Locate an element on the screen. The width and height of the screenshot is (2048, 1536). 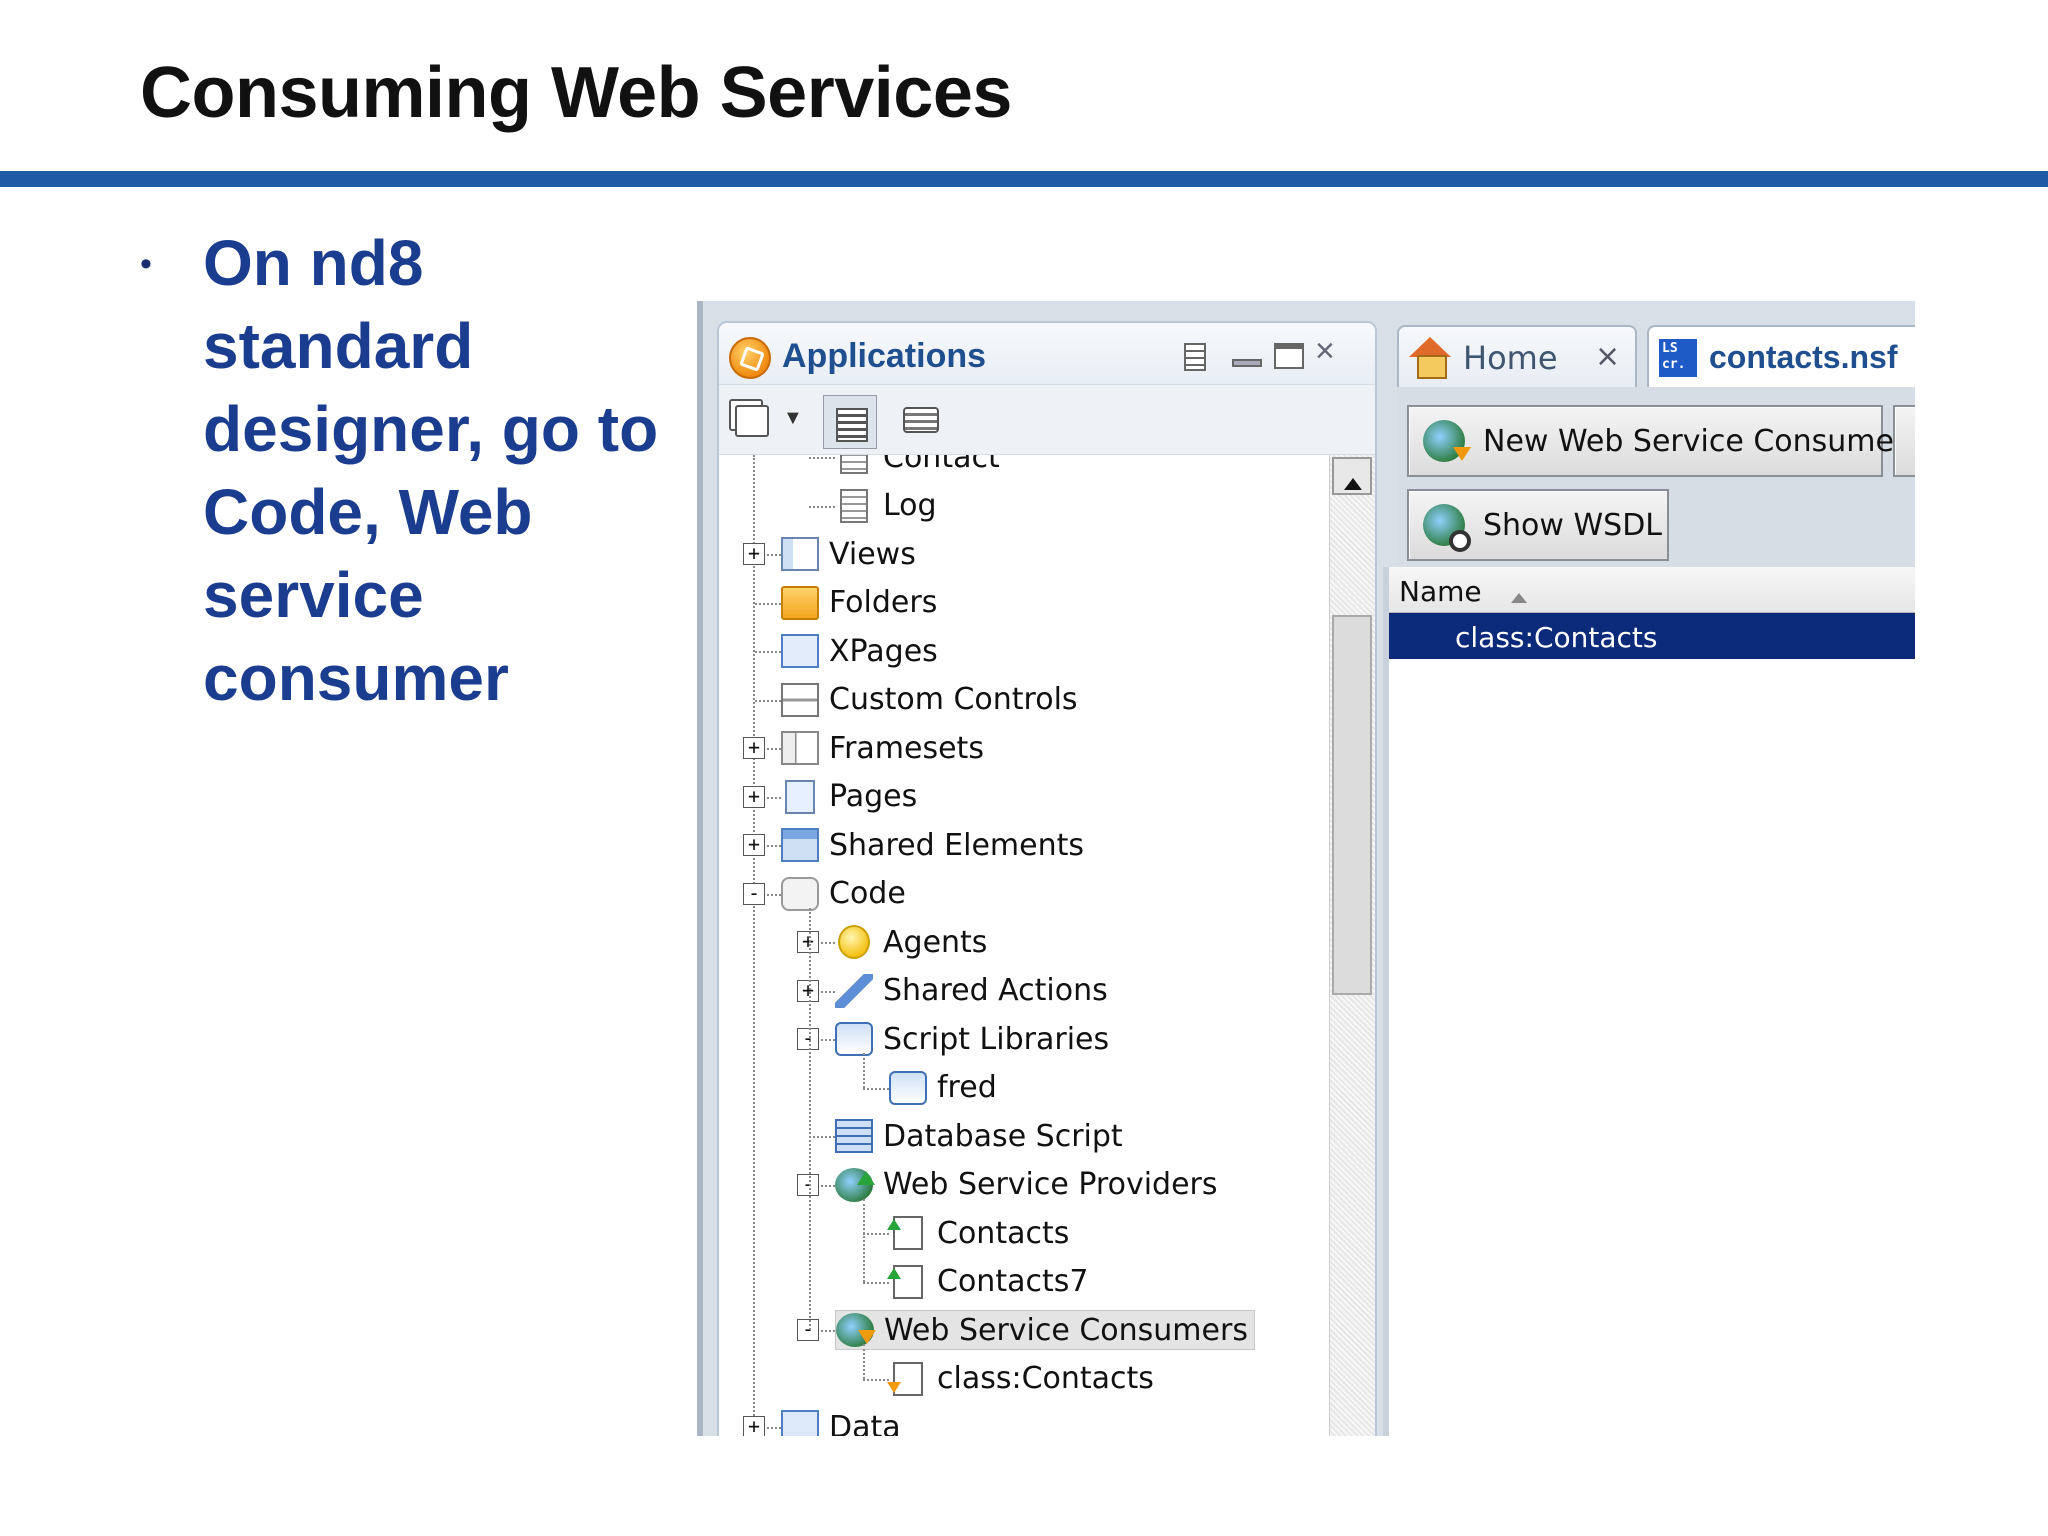
panel-menu-icon is located at coordinates (1195, 357).